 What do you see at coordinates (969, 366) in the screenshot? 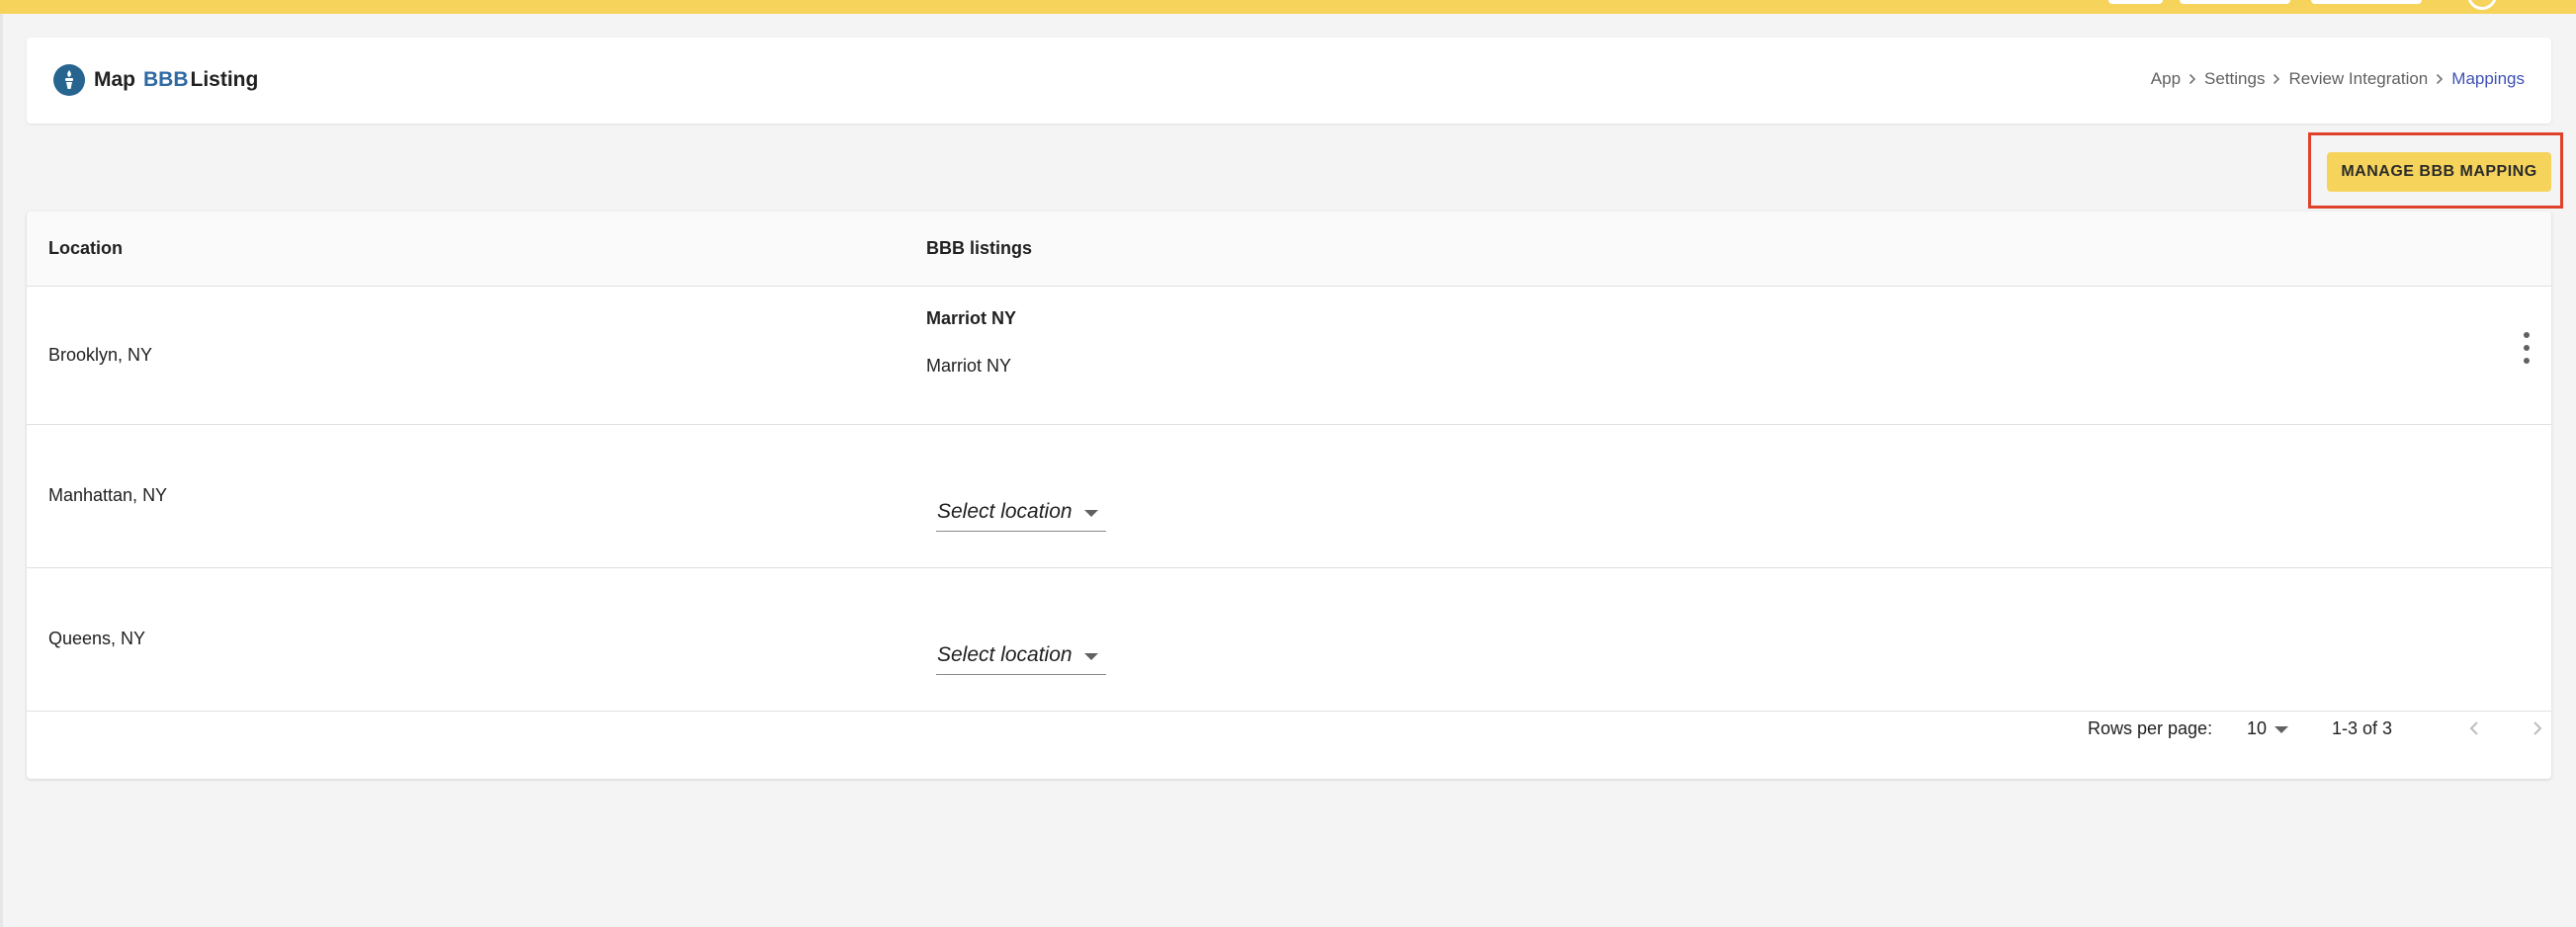
I see `listing-name: Marriot NY` at bounding box center [969, 366].